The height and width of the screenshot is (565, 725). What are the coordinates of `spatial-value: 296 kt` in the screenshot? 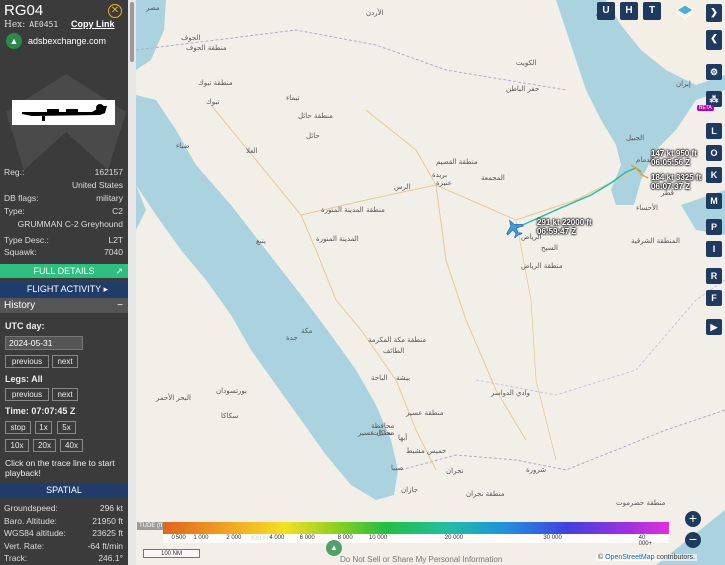 It's located at (111, 508).